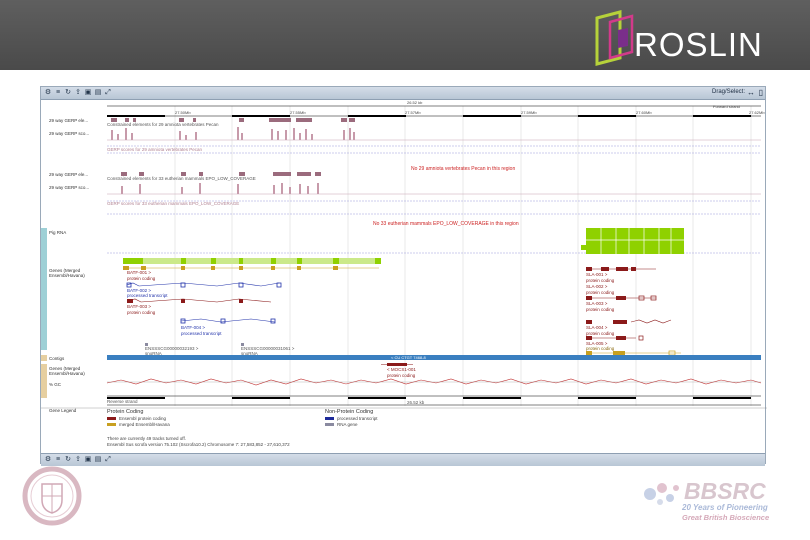 The height and width of the screenshot is (540, 810). I want to click on track-label-contigs: Contigs, so click(56, 358).